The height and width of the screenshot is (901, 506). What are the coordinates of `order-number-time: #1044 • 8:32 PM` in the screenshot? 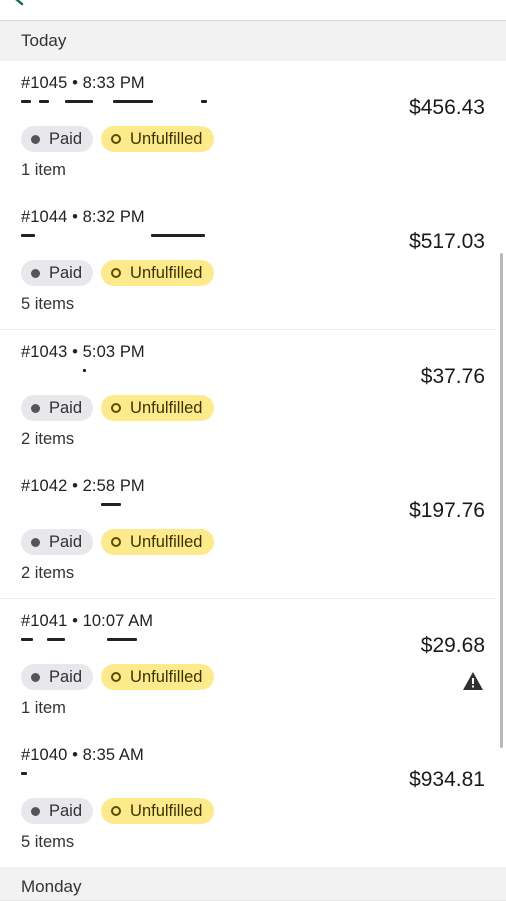 It's located at (83, 217).